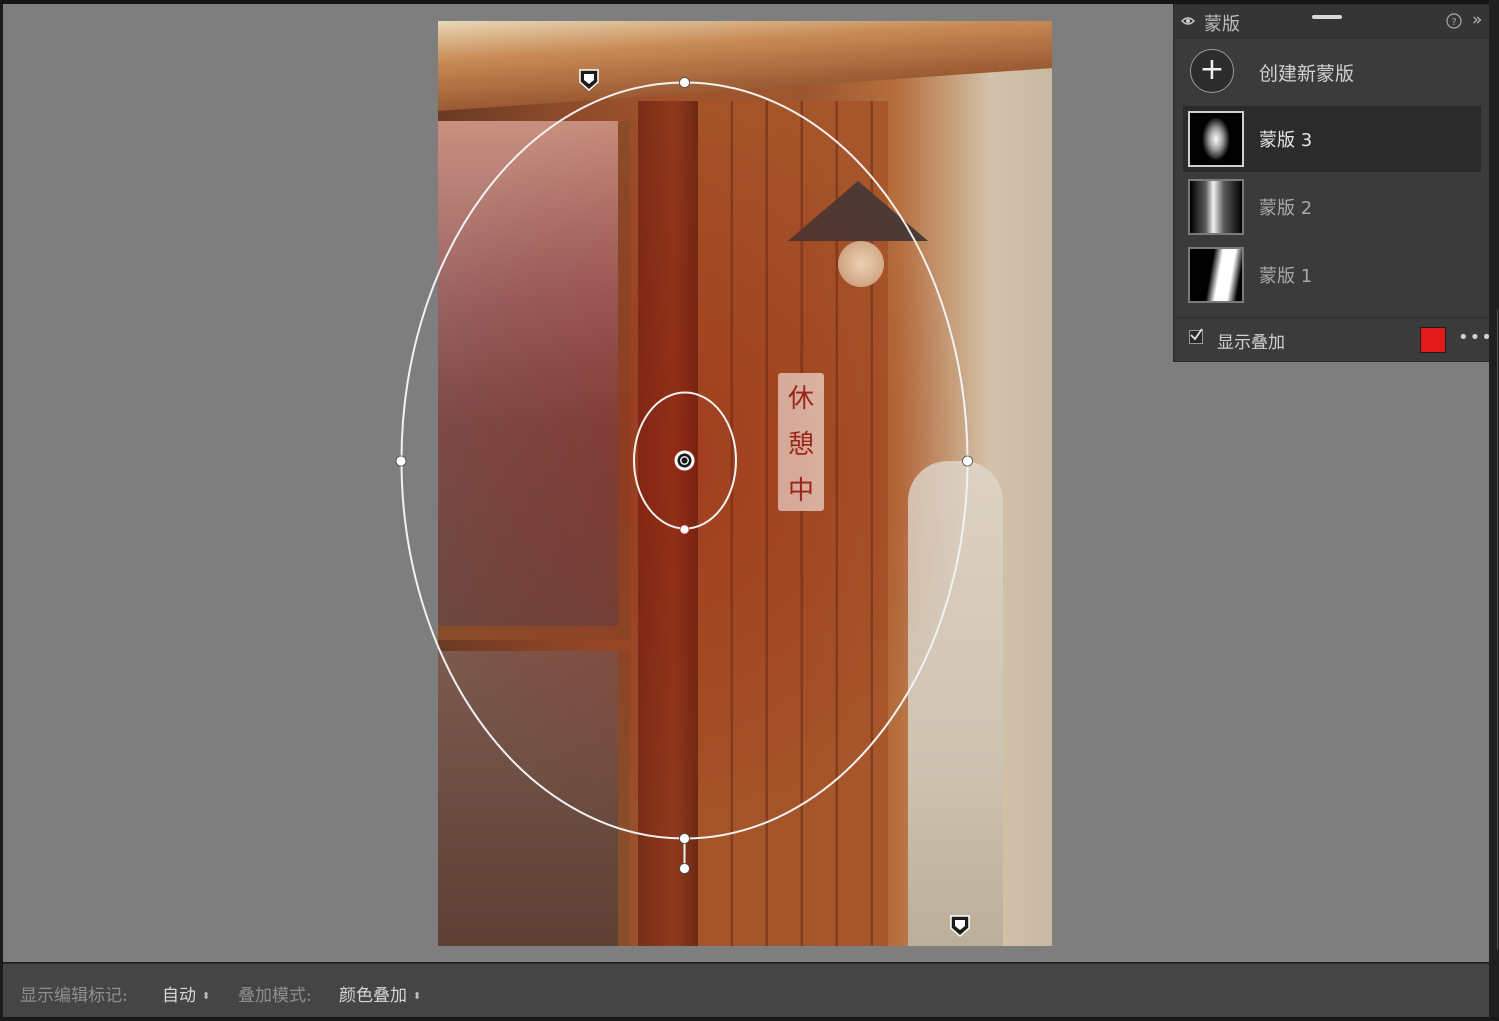 The image size is (1499, 1021). I want to click on show-overlay-checkbox, so click(1196, 336).